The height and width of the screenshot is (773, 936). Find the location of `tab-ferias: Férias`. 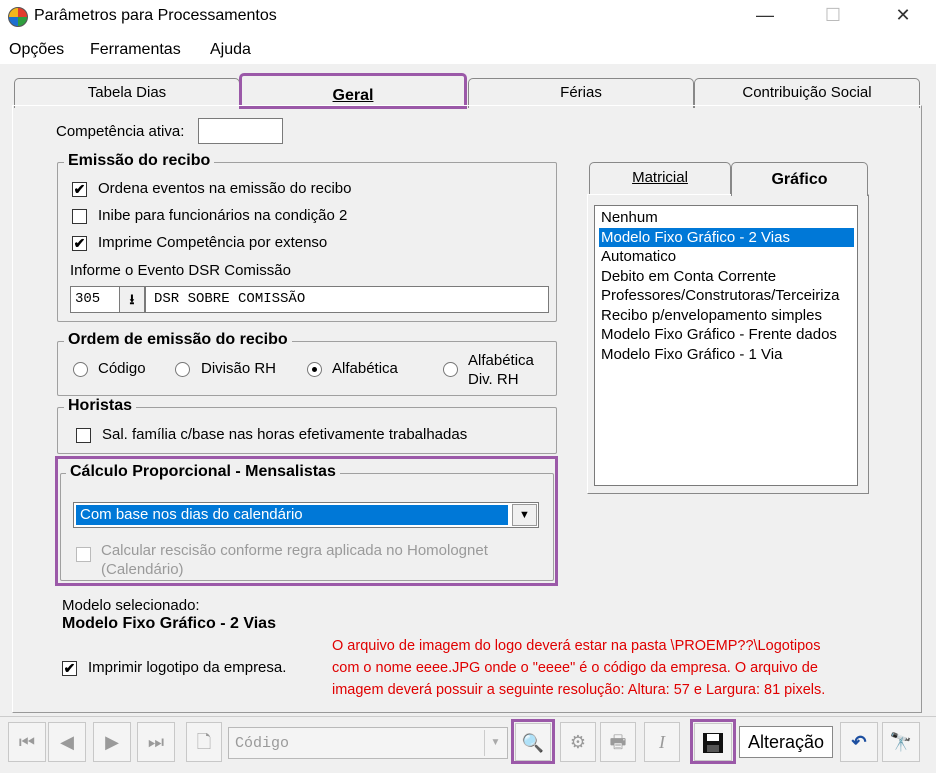

tab-ferias: Férias is located at coordinates (581, 93).